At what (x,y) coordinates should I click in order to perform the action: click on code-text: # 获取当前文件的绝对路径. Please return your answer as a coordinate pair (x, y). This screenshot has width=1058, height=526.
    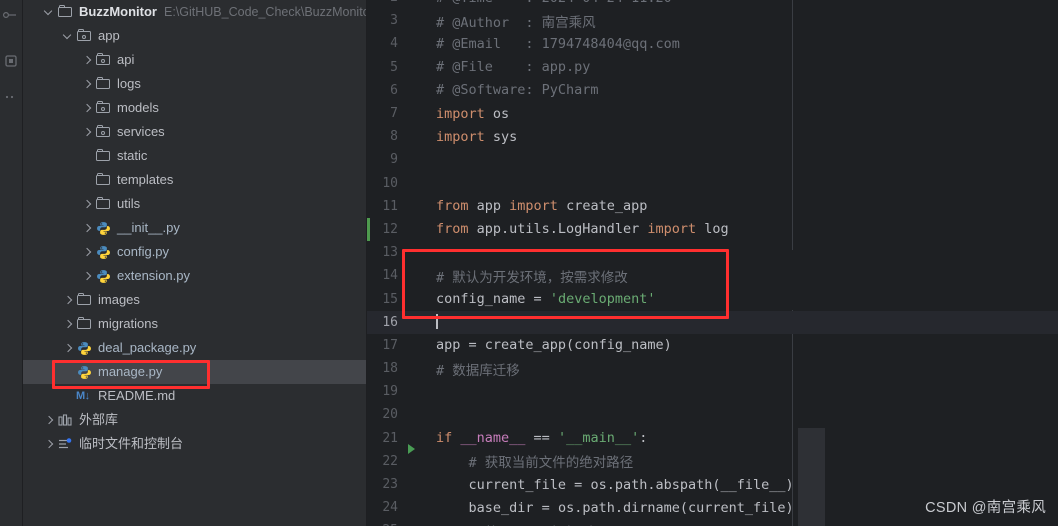
    Looking at the image, I should click on (528, 461).